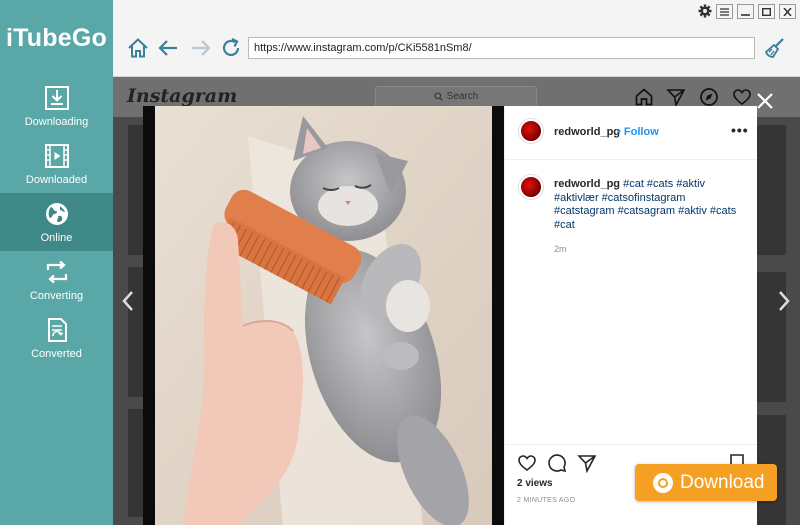 The height and width of the screenshot is (525, 800). What do you see at coordinates (587, 463) in the screenshot?
I see `share-icon` at bounding box center [587, 463].